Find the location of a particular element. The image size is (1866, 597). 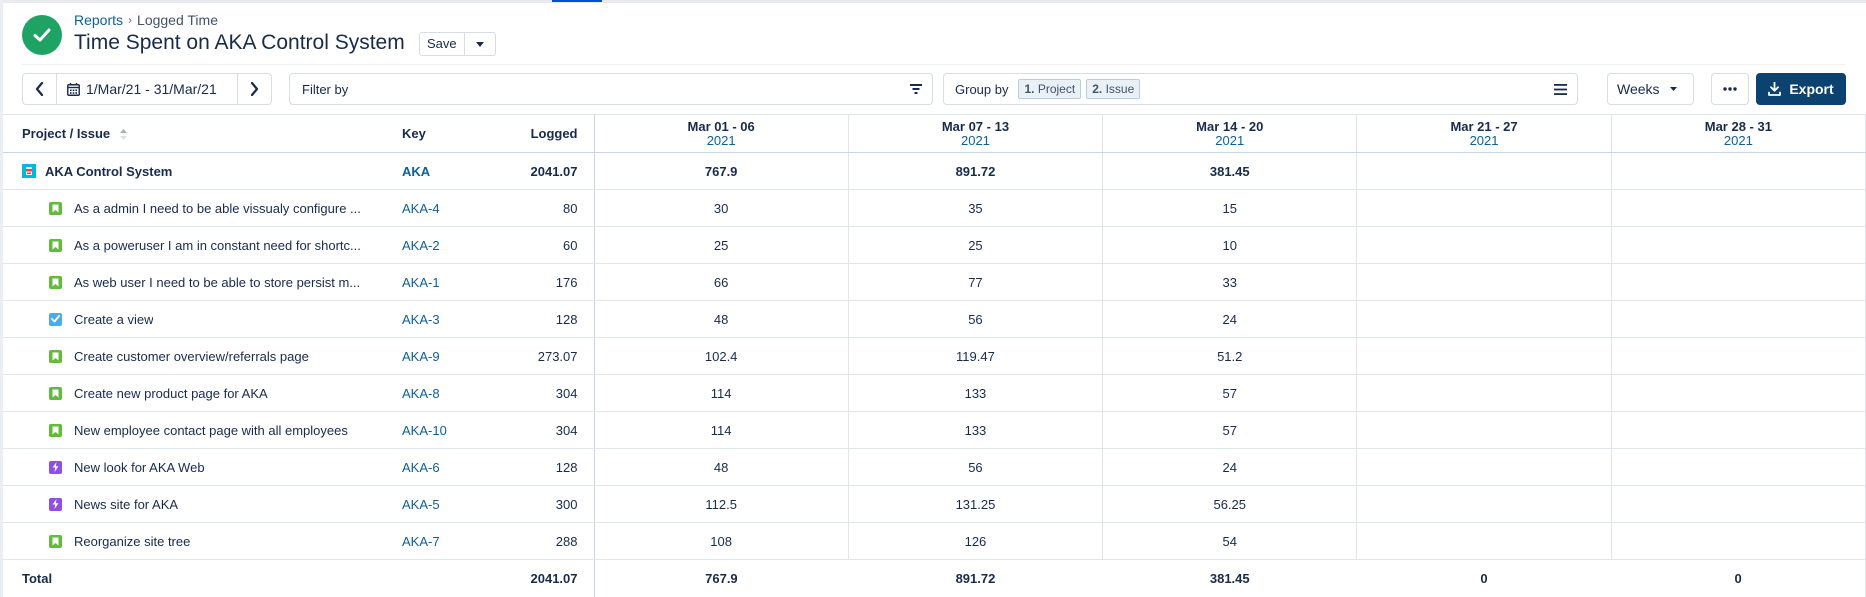

issue-week-value: 102.4 is located at coordinates (721, 356).